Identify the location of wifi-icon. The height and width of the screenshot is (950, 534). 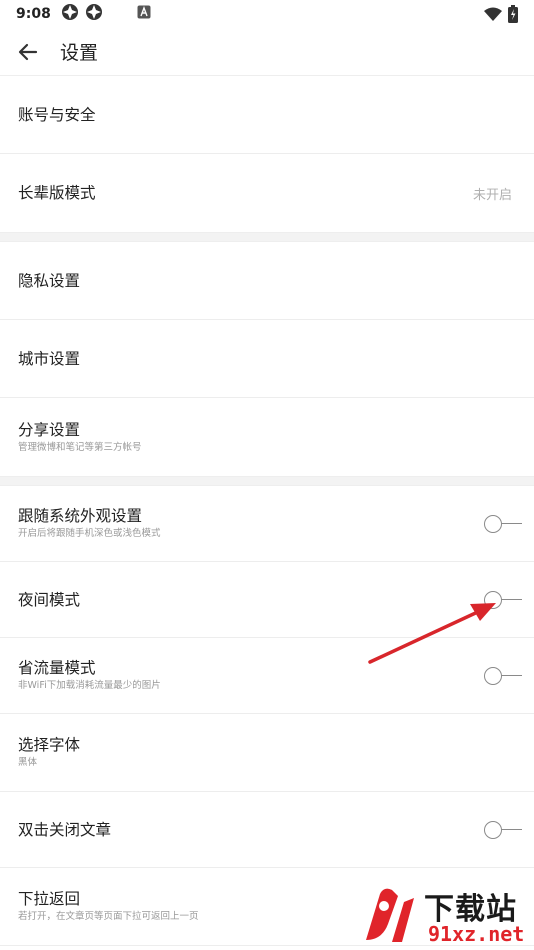
(493, 16).